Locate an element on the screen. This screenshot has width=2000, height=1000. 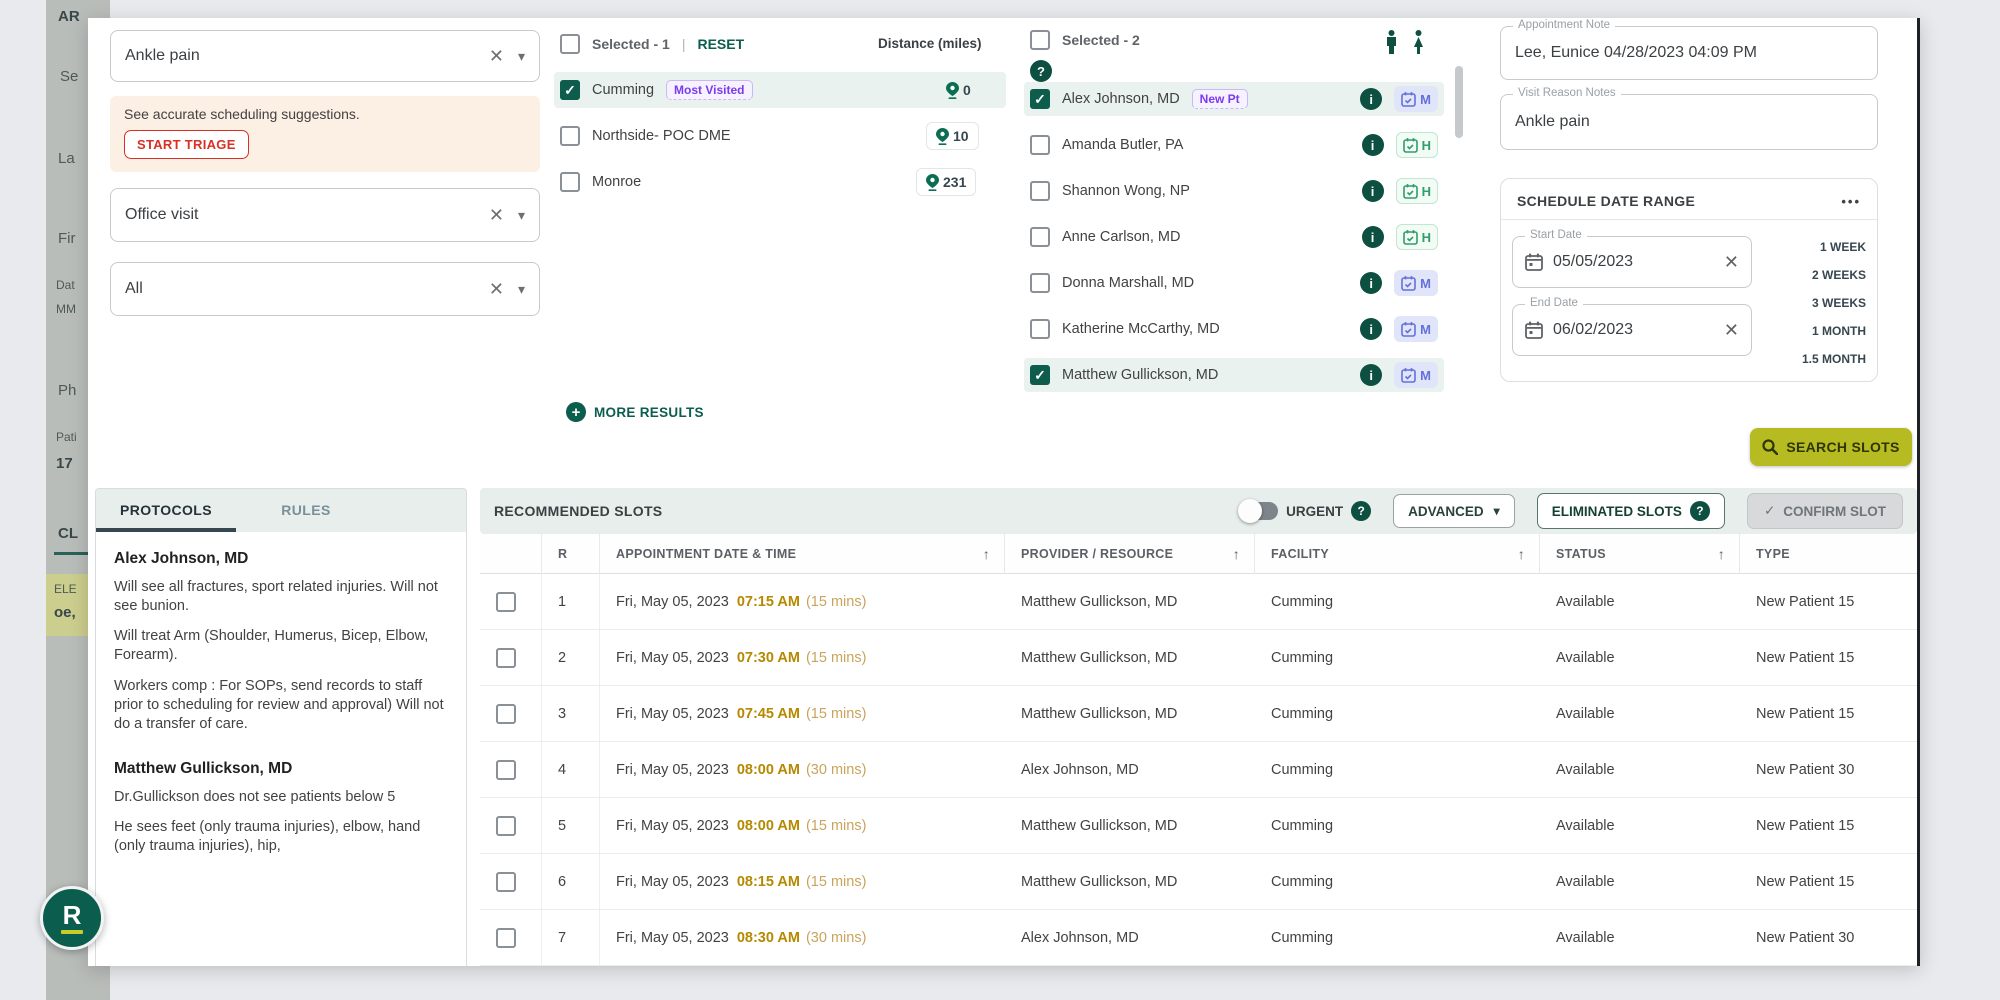
quick-range-1-month: 1 MONTH is located at coordinates (1811, 331).